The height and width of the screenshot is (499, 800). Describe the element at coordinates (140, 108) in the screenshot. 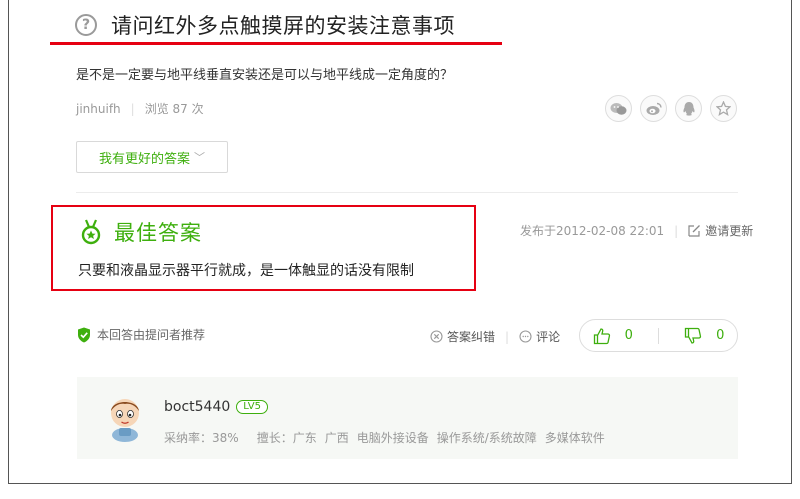

I see `question-meta: jinhuifh | 浏览 87 次` at that location.